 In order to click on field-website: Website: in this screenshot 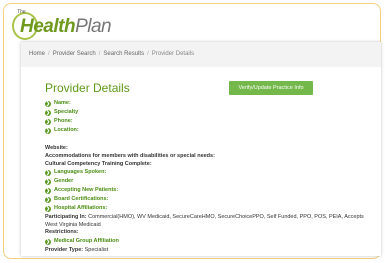, I will do `click(56, 148)`.